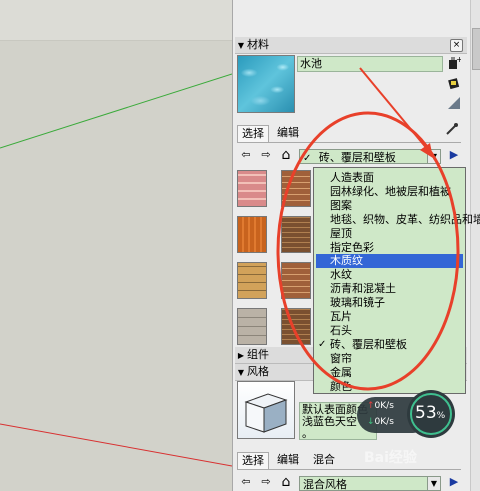 The height and width of the screenshot is (491, 480). I want to click on styles-title: 风格, so click(258, 371).